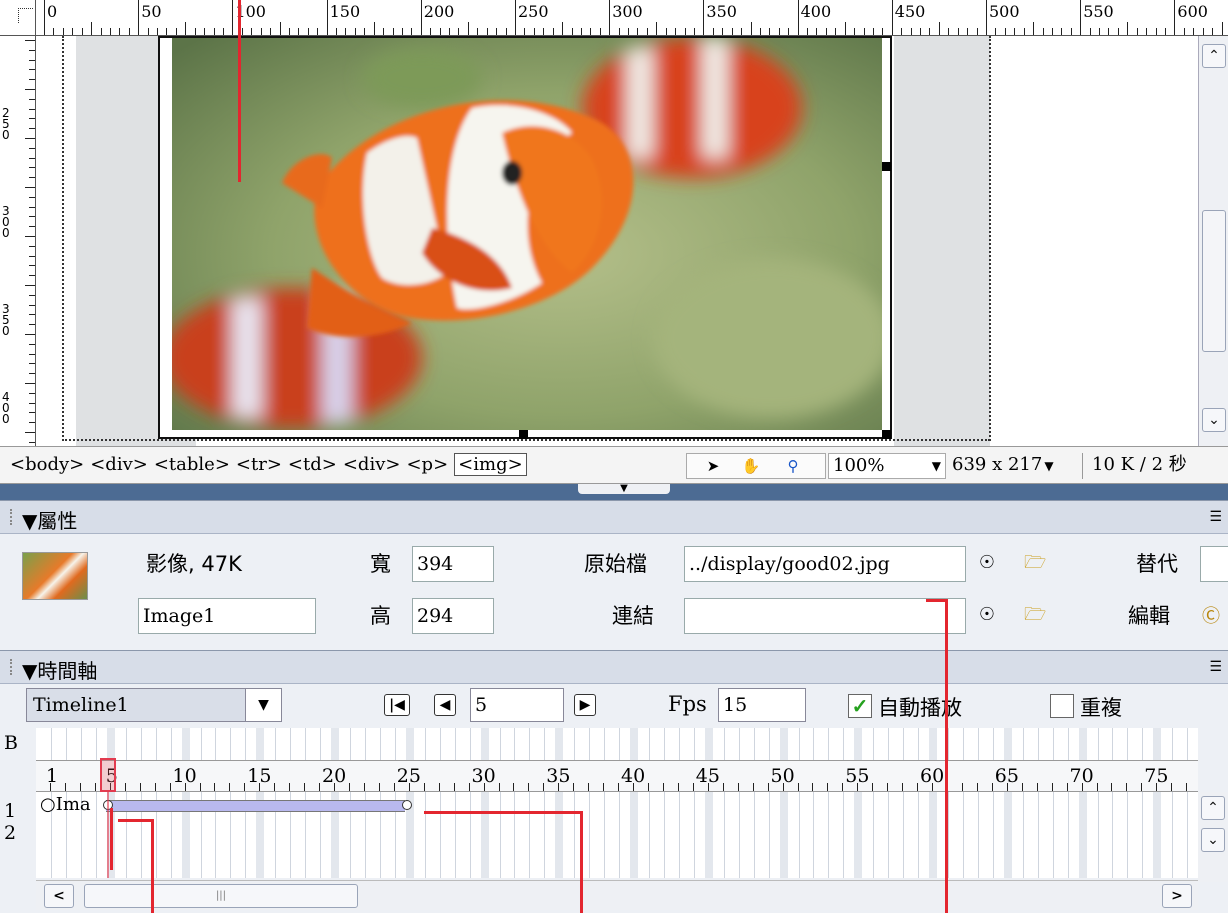 The image size is (1228, 913). I want to click on link-field, so click(825, 616).